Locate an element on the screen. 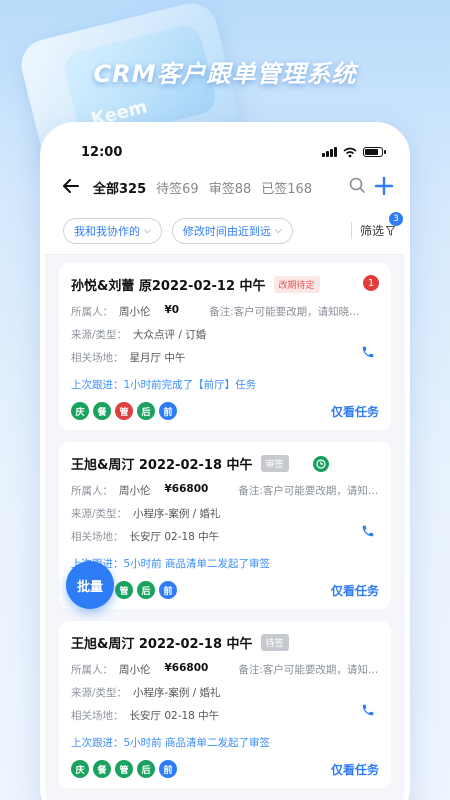 The height and width of the screenshot is (800, 450). status-bar: 12:00 is located at coordinates (225, 147).